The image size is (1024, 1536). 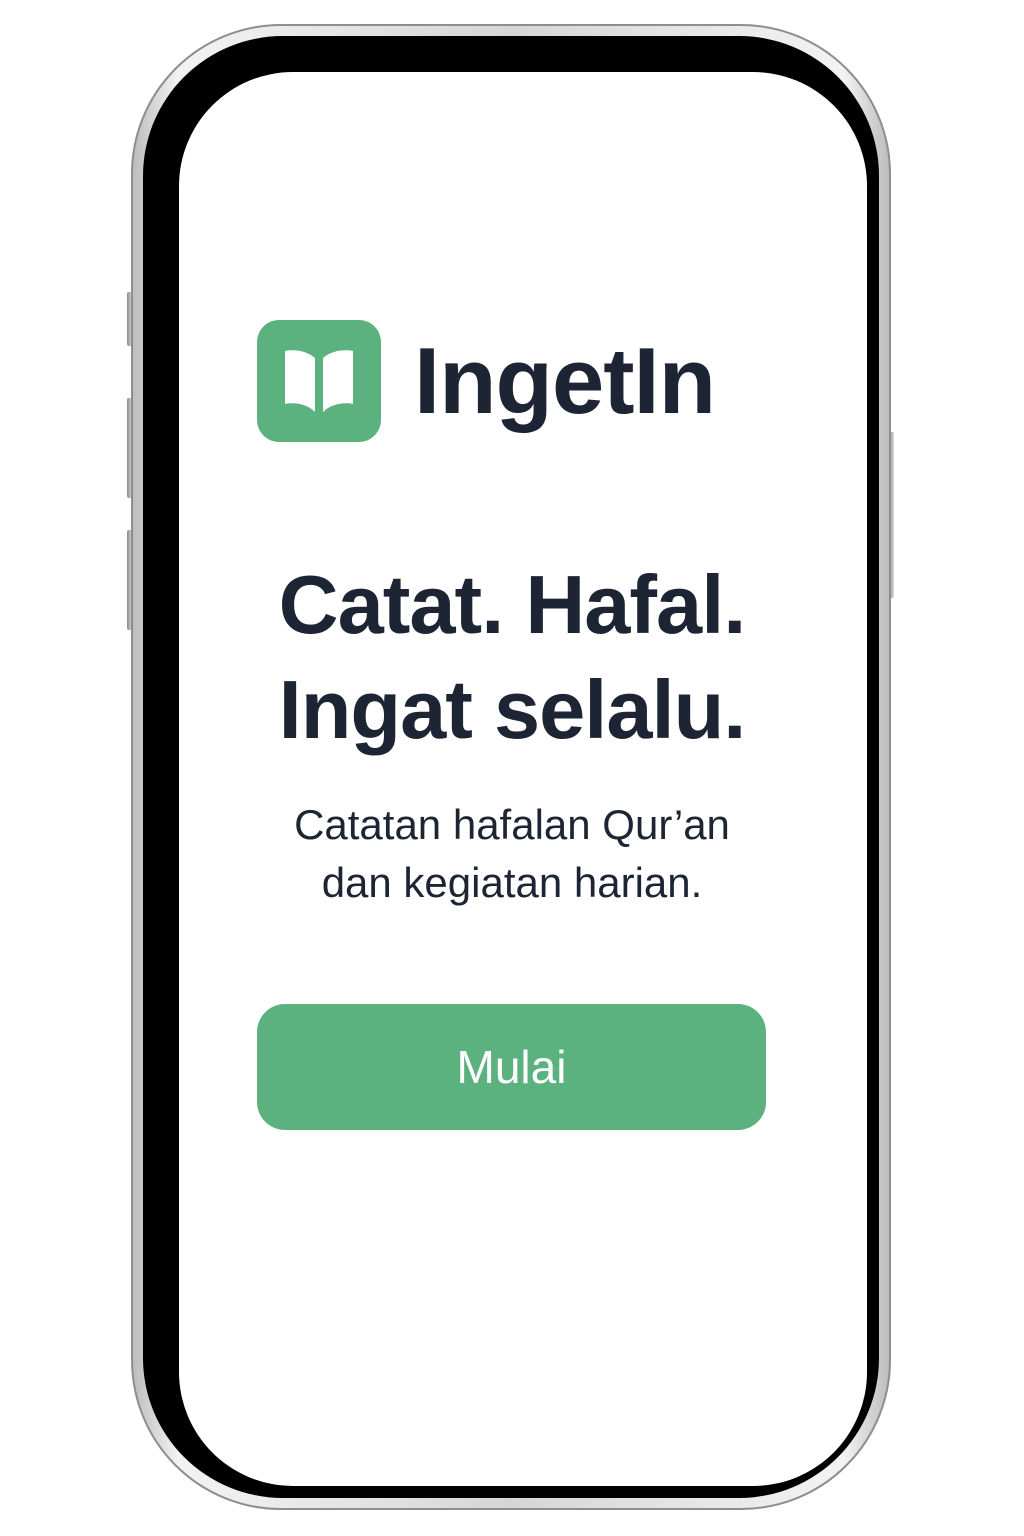 What do you see at coordinates (511, 1067) in the screenshot?
I see `start-button: Mulai` at bounding box center [511, 1067].